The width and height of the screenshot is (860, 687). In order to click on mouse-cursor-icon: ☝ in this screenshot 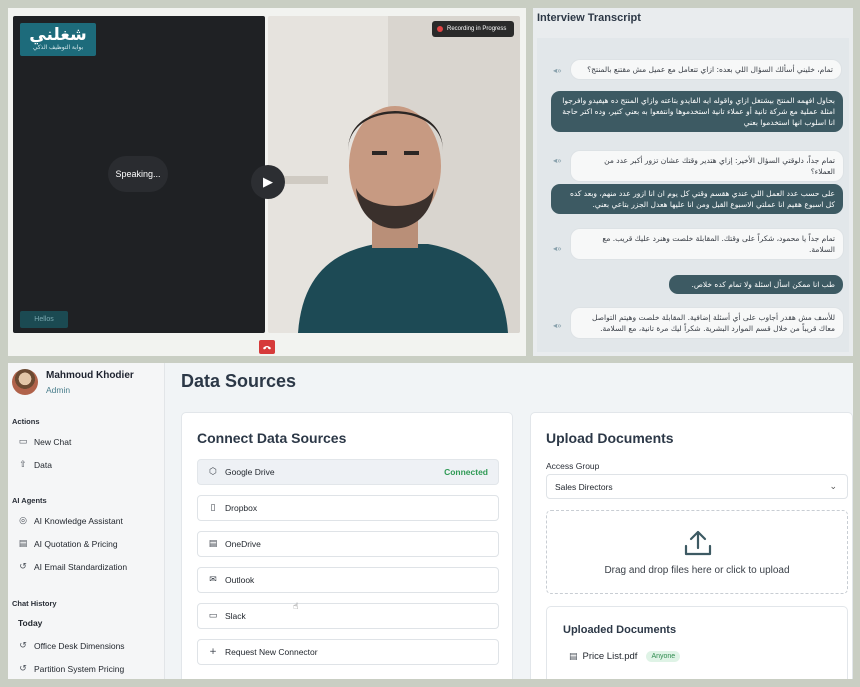, I will do `click(296, 606)`.